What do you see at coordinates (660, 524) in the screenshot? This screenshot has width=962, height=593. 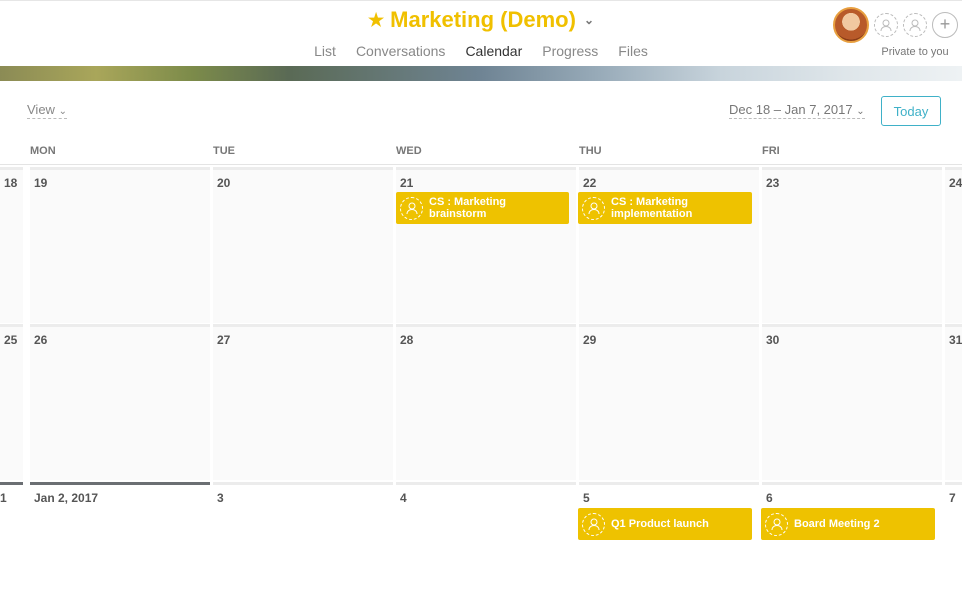 I see `event-title: Q1 Product launch` at bounding box center [660, 524].